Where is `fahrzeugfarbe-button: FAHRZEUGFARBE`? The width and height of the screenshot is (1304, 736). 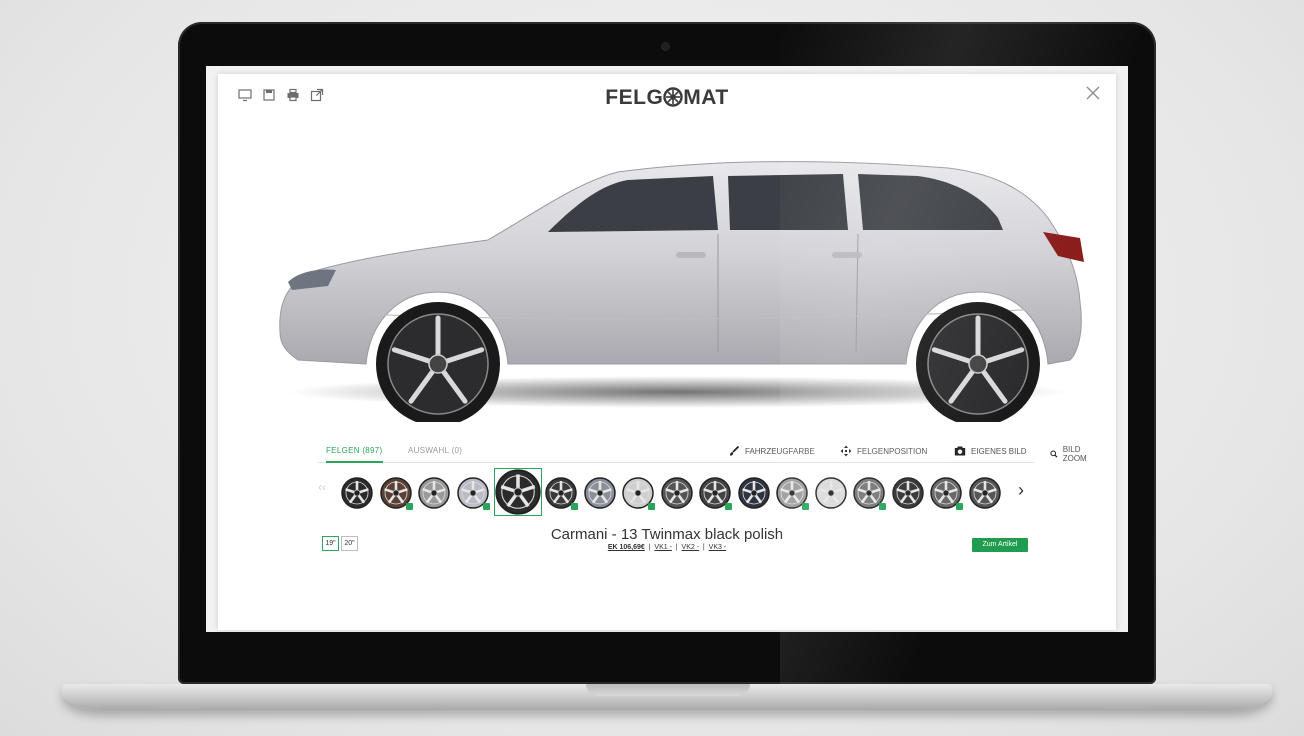 fahrzeugfarbe-button: FAHRZEUGFARBE is located at coordinates (771, 451).